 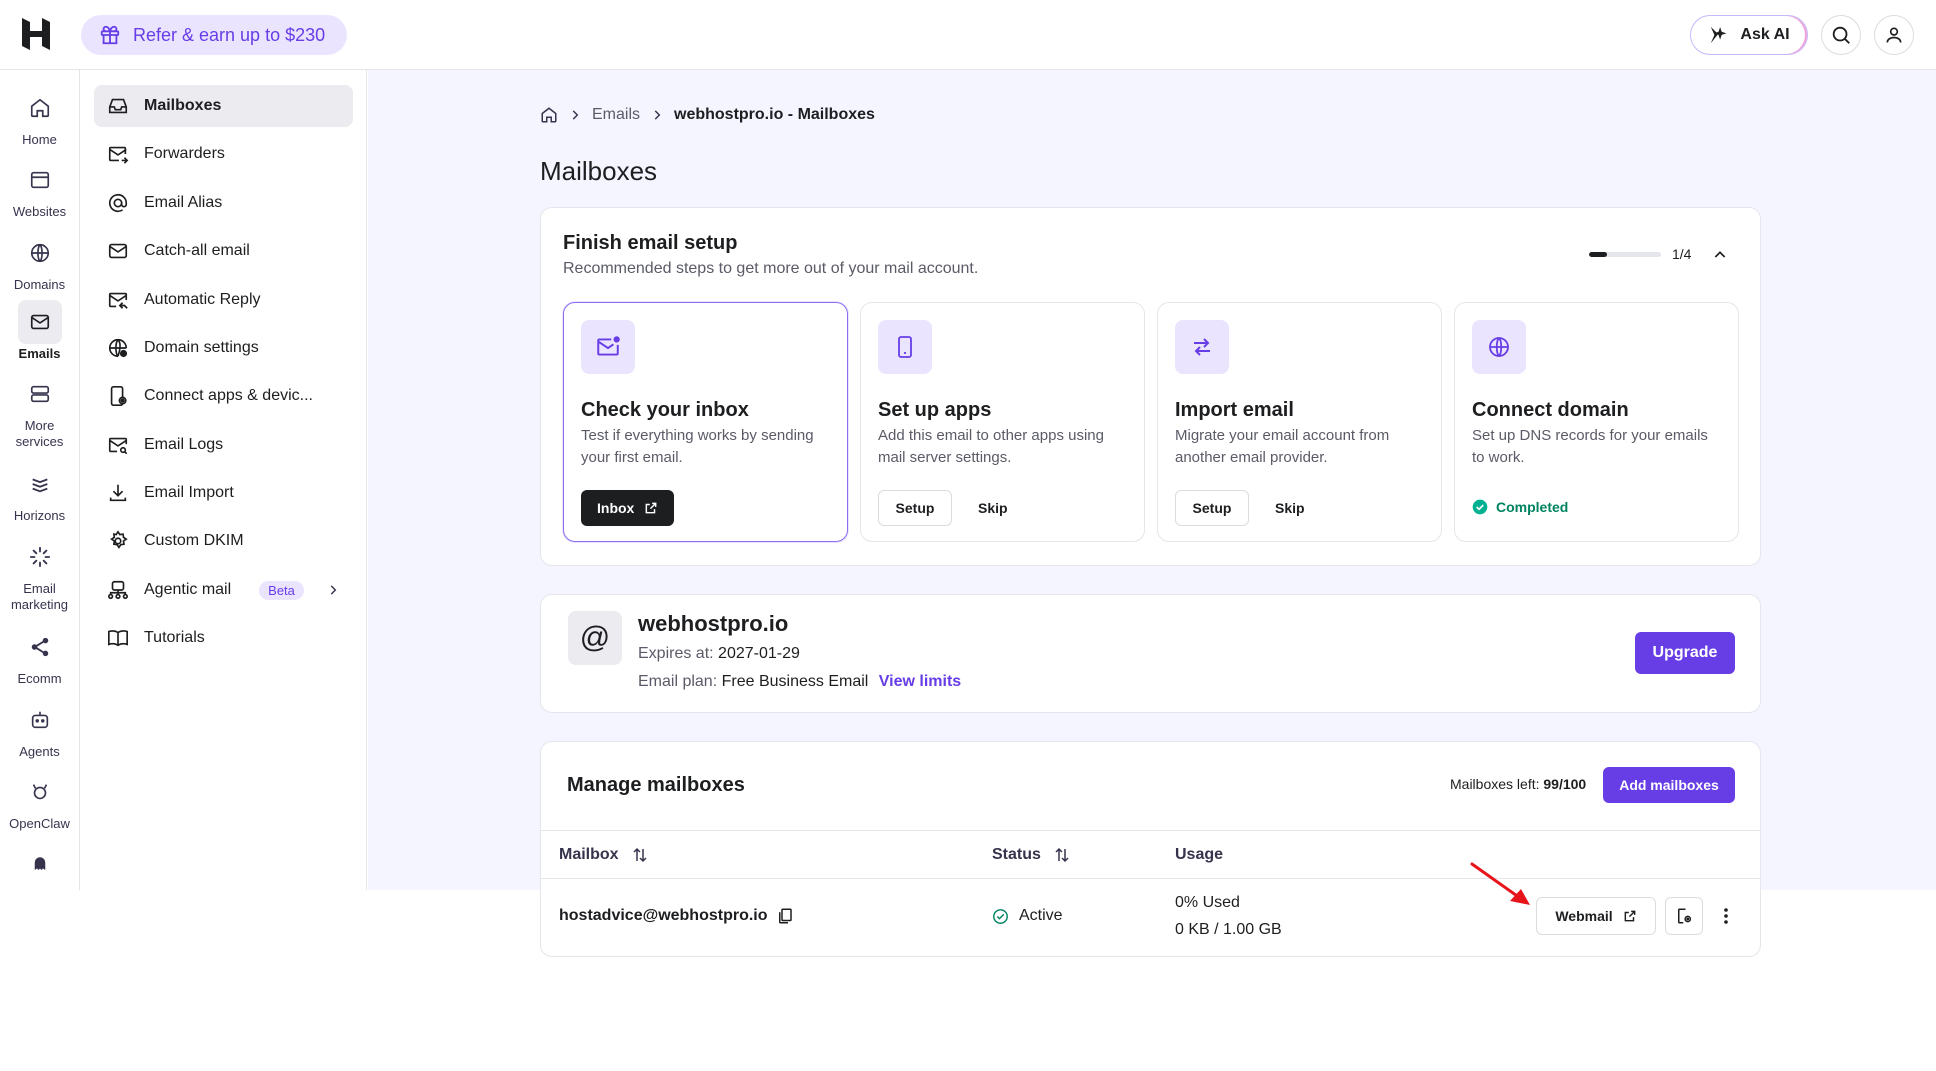 I want to click on ghost-icon, so click(x=40, y=864).